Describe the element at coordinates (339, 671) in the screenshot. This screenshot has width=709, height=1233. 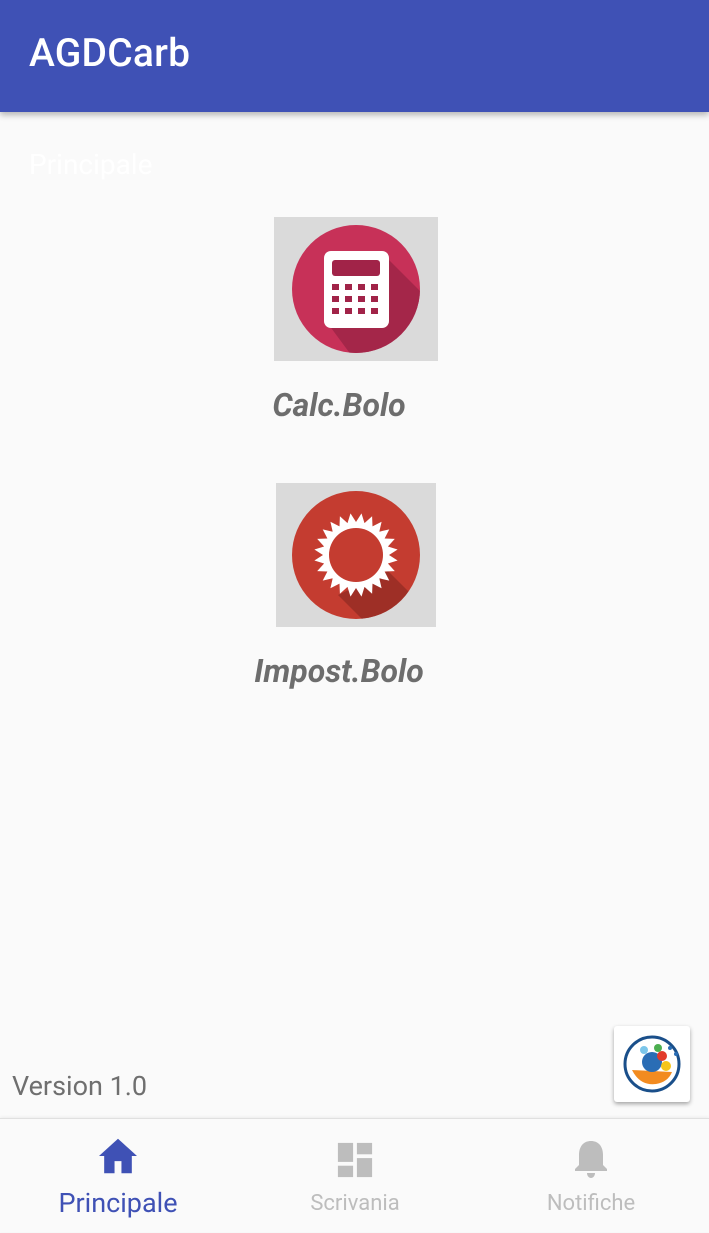
I see `impost-bolo-label: Impost.Bolo` at that location.